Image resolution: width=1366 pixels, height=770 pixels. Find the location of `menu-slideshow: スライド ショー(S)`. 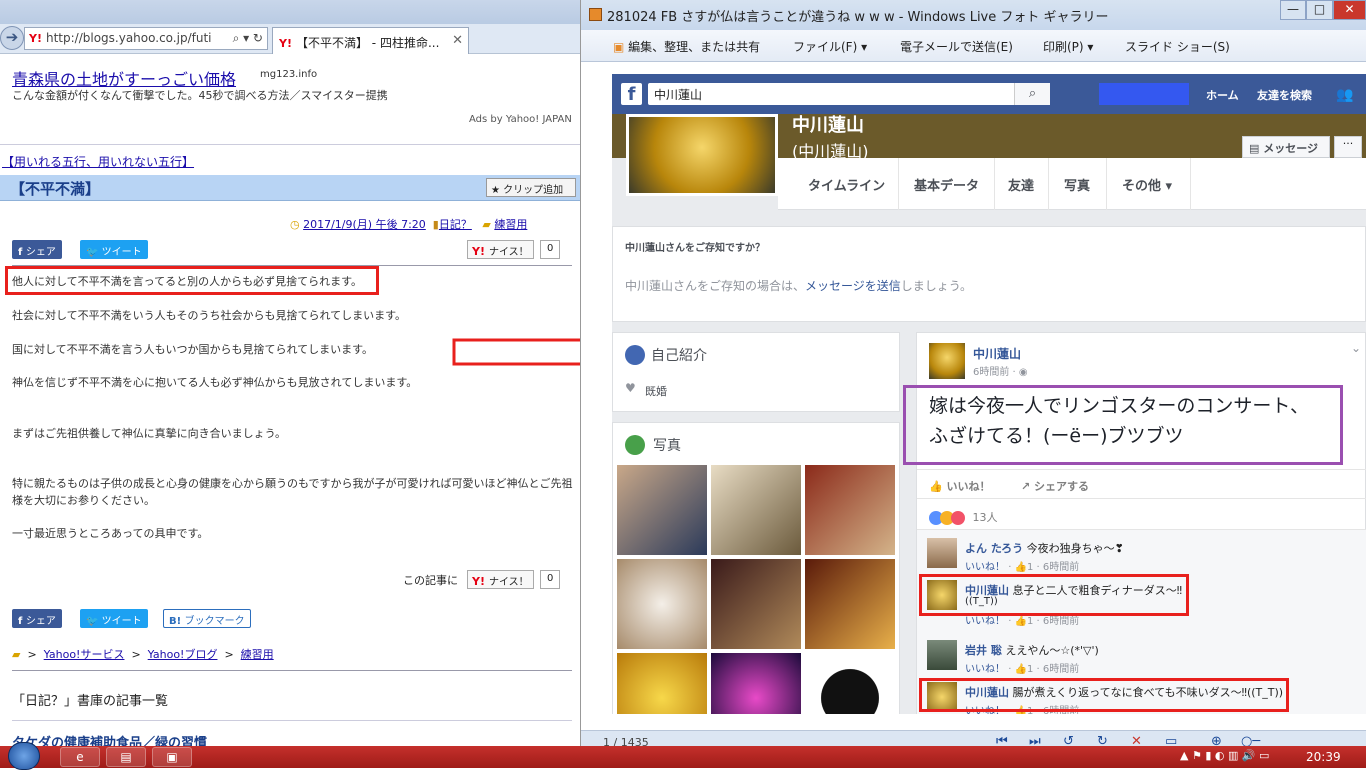

menu-slideshow: スライド ショー(S) is located at coordinates (1177, 46).